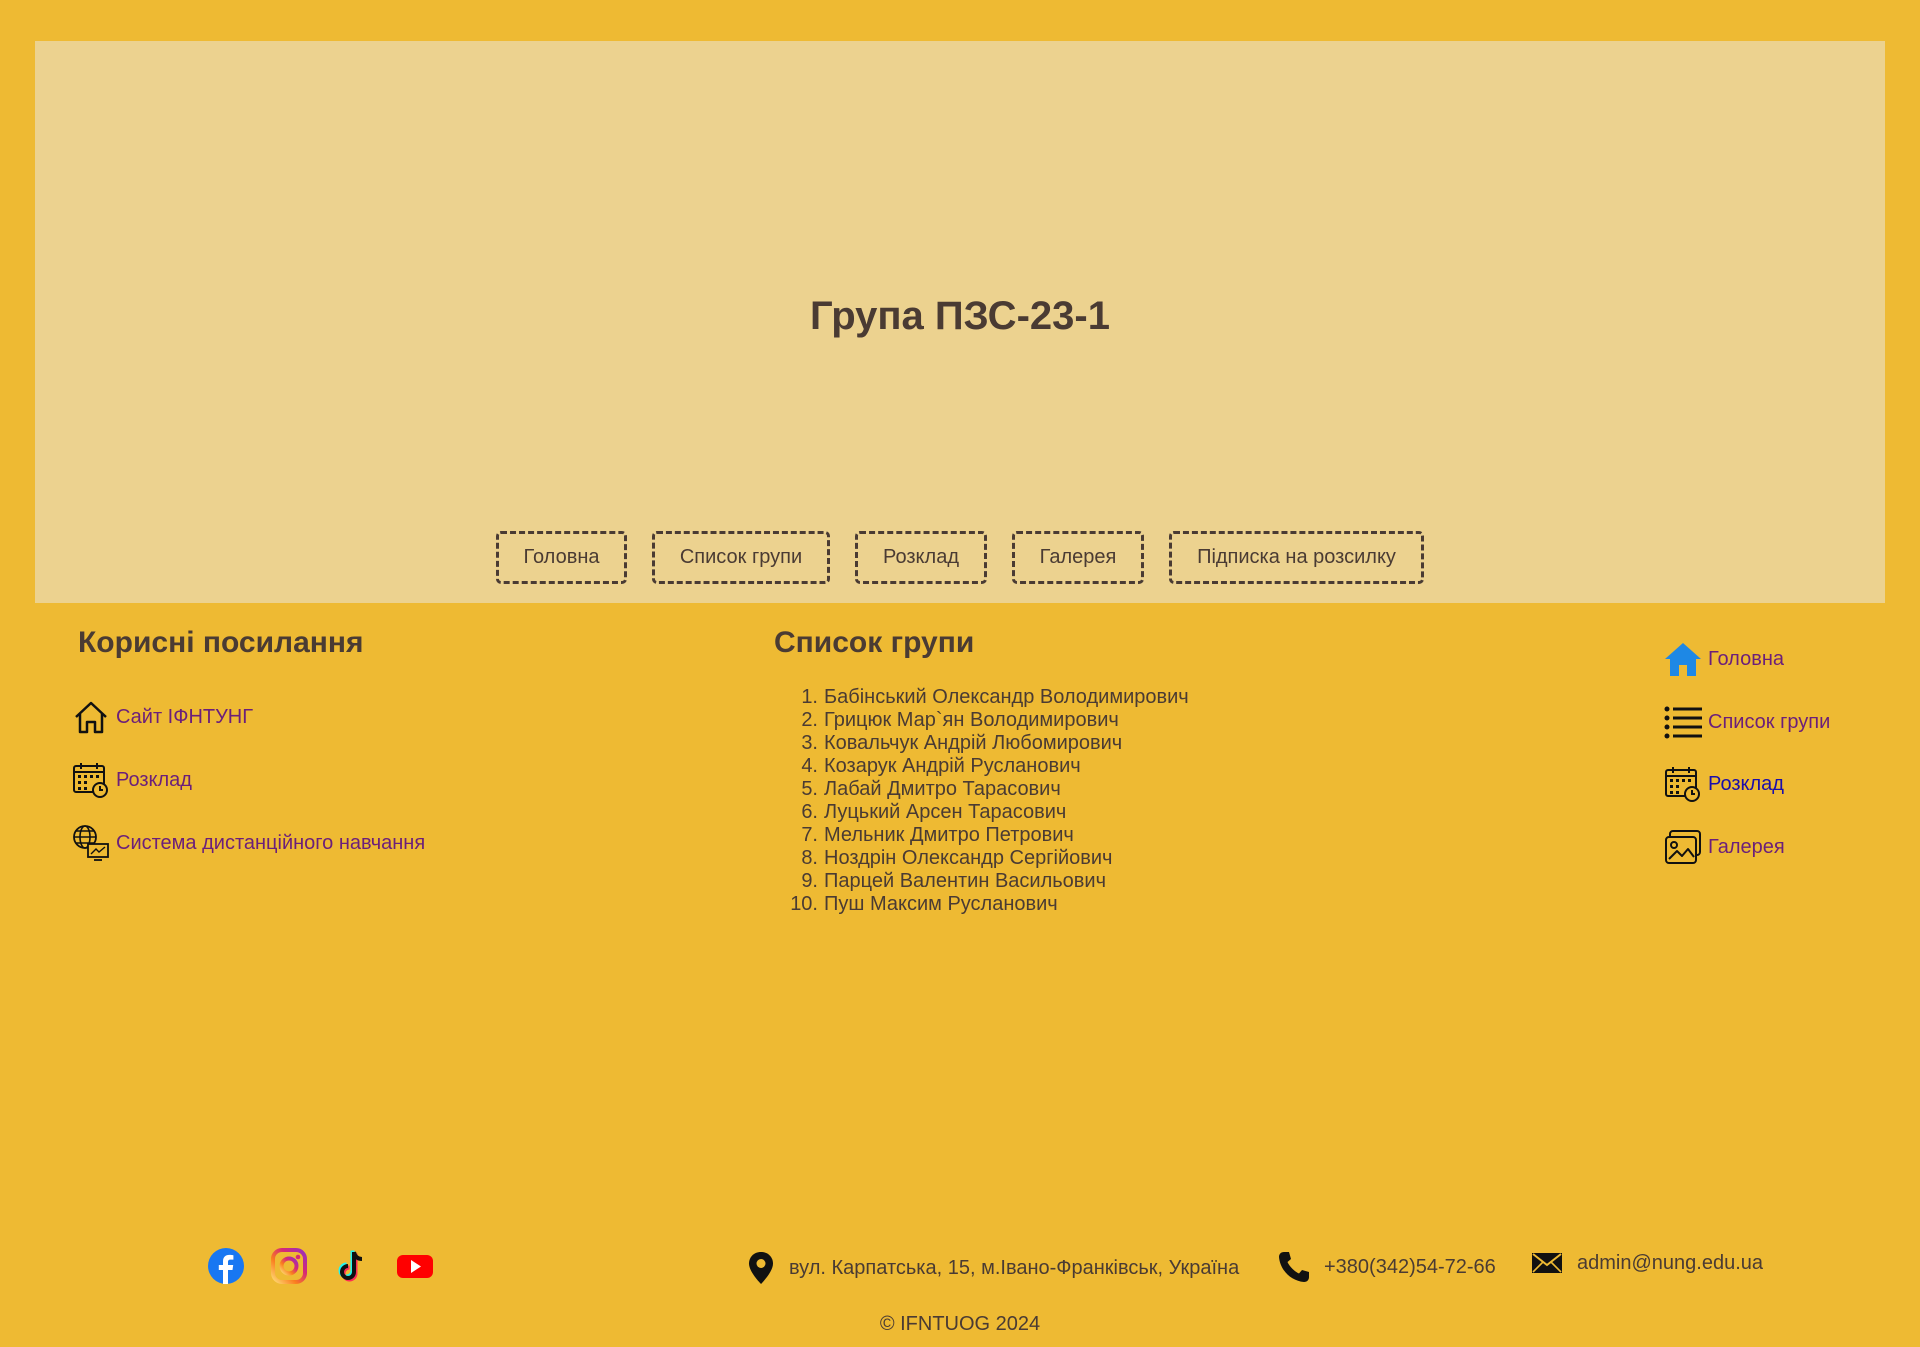 Image resolution: width=1920 pixels, height=1347 pixels. I want to click on side-nav-group-list: Список групи, so click(1747, 722).